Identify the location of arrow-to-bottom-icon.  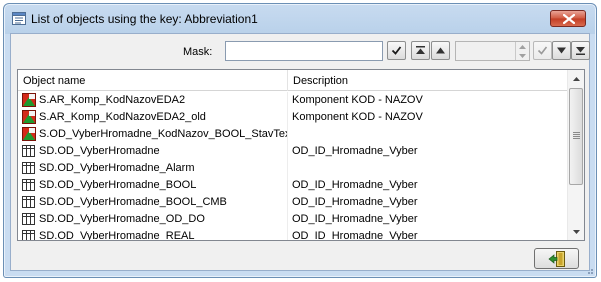
(580, 51).